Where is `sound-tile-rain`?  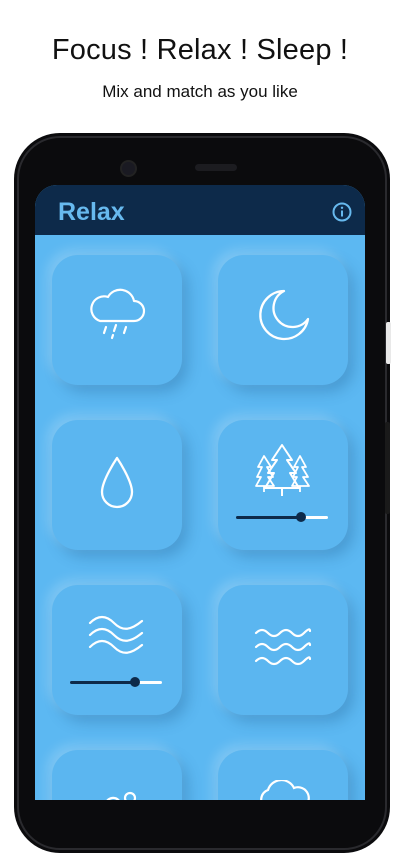
sound-tile-rain is located at coordinates (117, 320).